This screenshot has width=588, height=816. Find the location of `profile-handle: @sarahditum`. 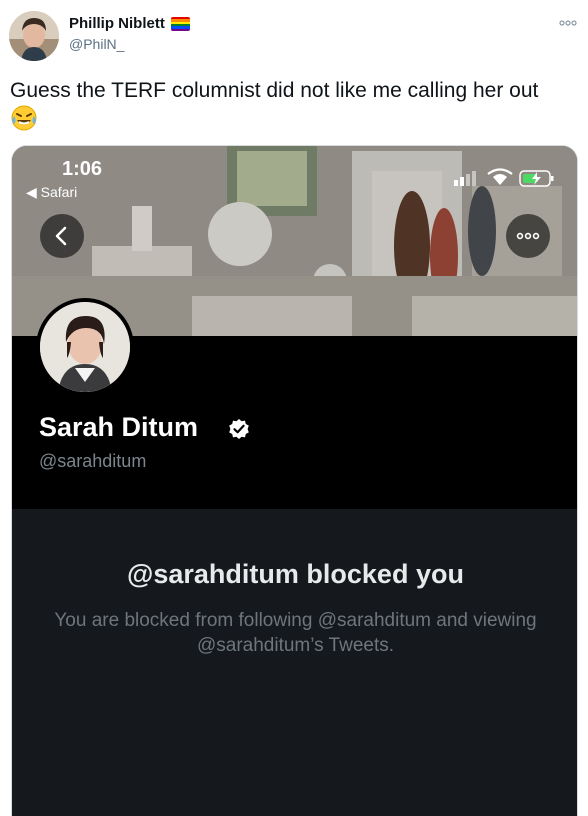

profile-handle: @sarahditum is located at coordinates (93, 461).